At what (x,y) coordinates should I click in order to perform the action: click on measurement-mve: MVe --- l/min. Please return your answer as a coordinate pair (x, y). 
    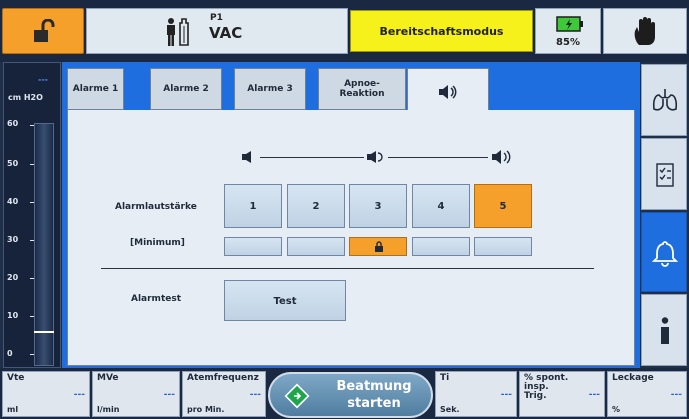
    Looking at the image, I should click on (136, 394).